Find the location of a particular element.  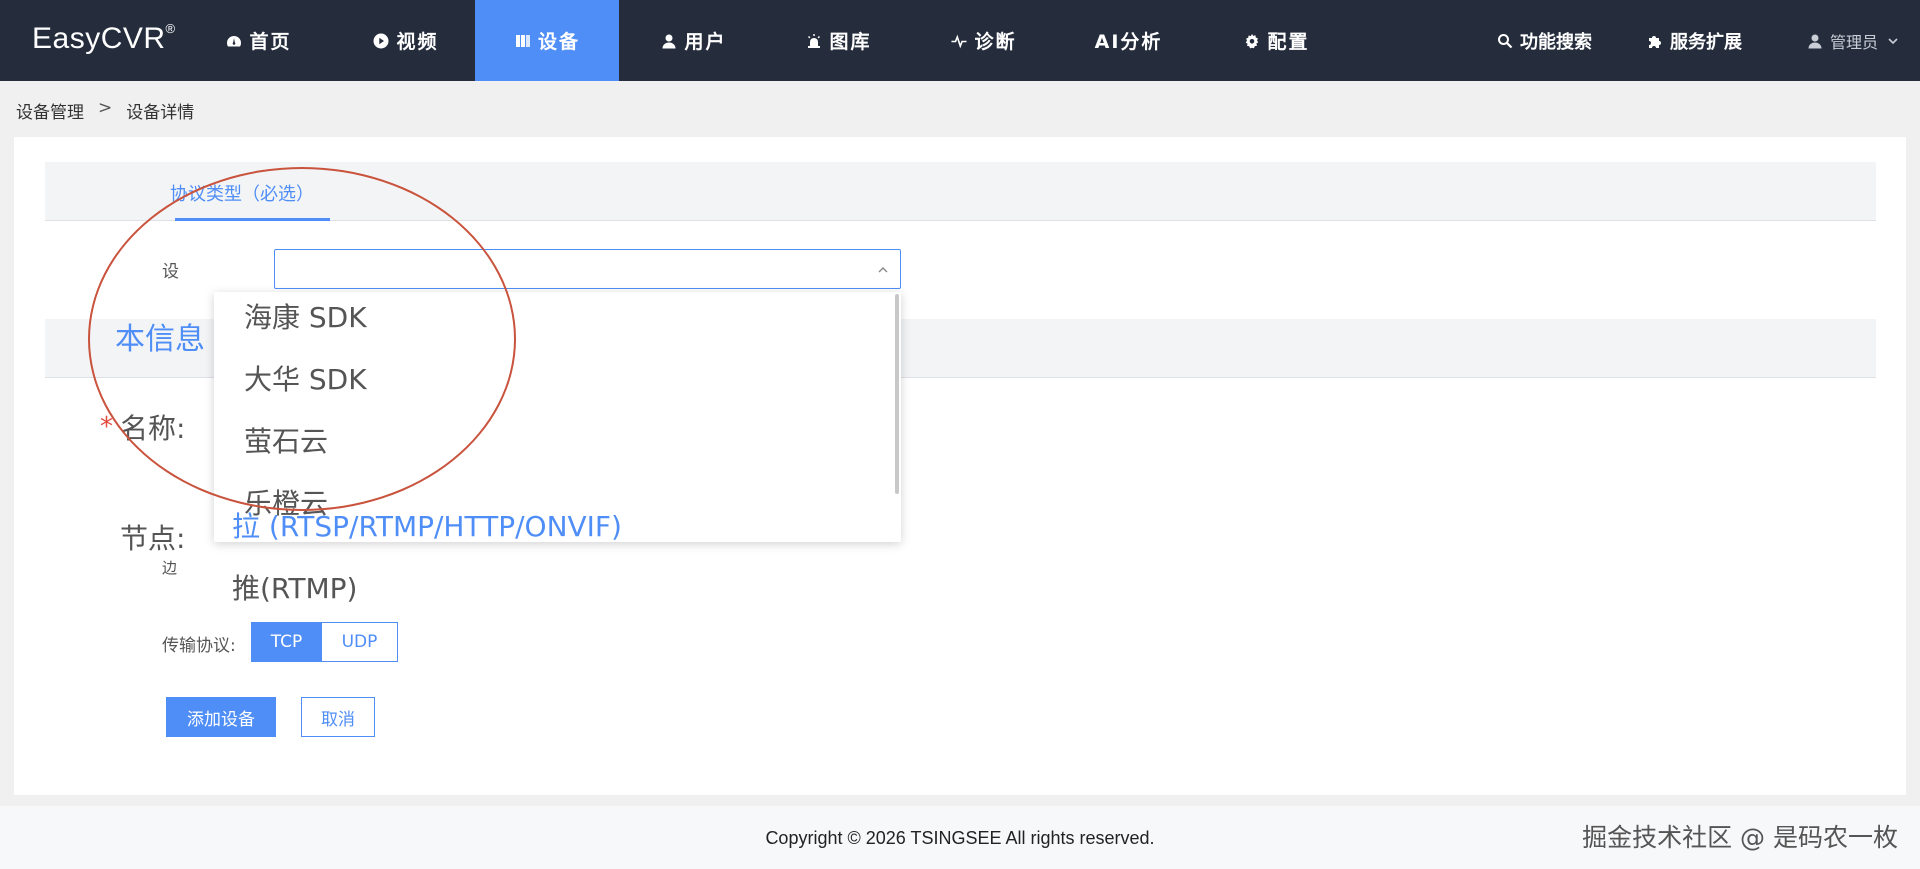

nav-label: 图库 is located at coordinates (850, 42).